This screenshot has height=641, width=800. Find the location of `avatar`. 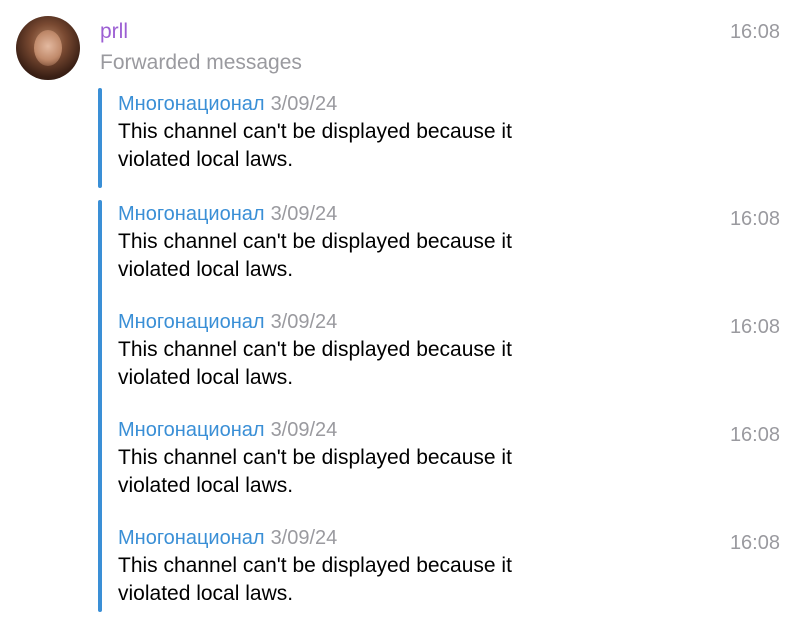

avatar is located at coordinates (48, 48).